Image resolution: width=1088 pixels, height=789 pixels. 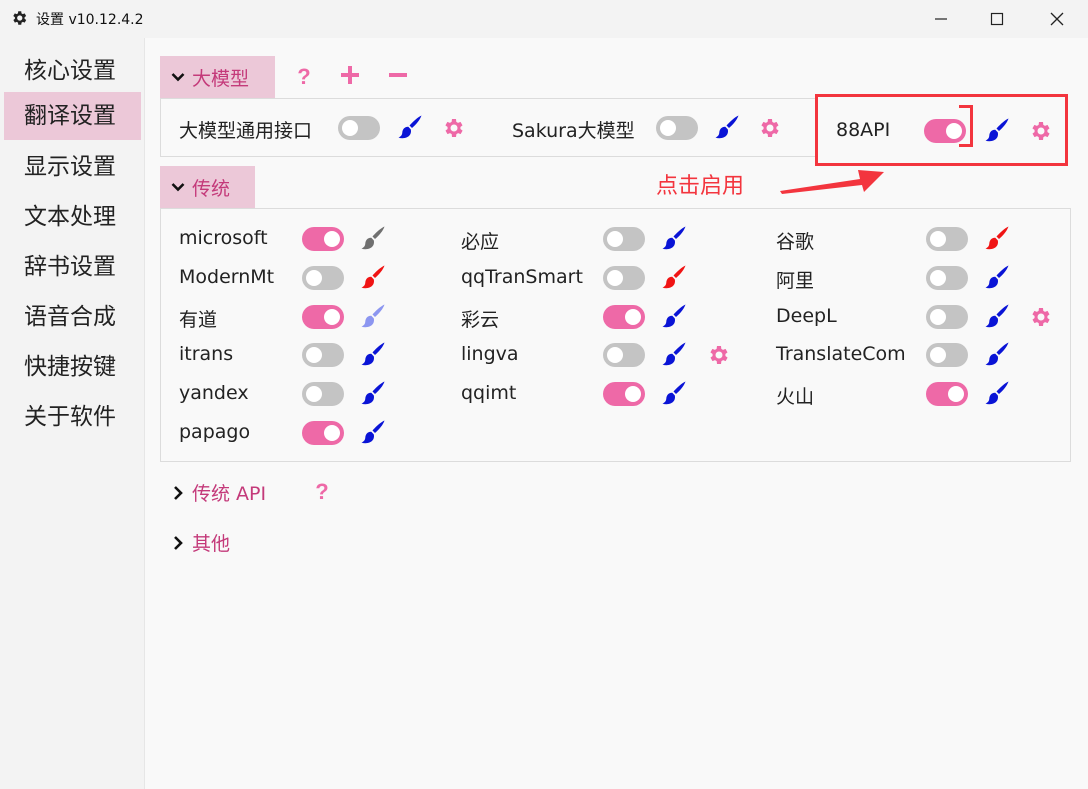 I want to click on sidebar-item-text-processing: 文本处理, so click(x=72, y=217).